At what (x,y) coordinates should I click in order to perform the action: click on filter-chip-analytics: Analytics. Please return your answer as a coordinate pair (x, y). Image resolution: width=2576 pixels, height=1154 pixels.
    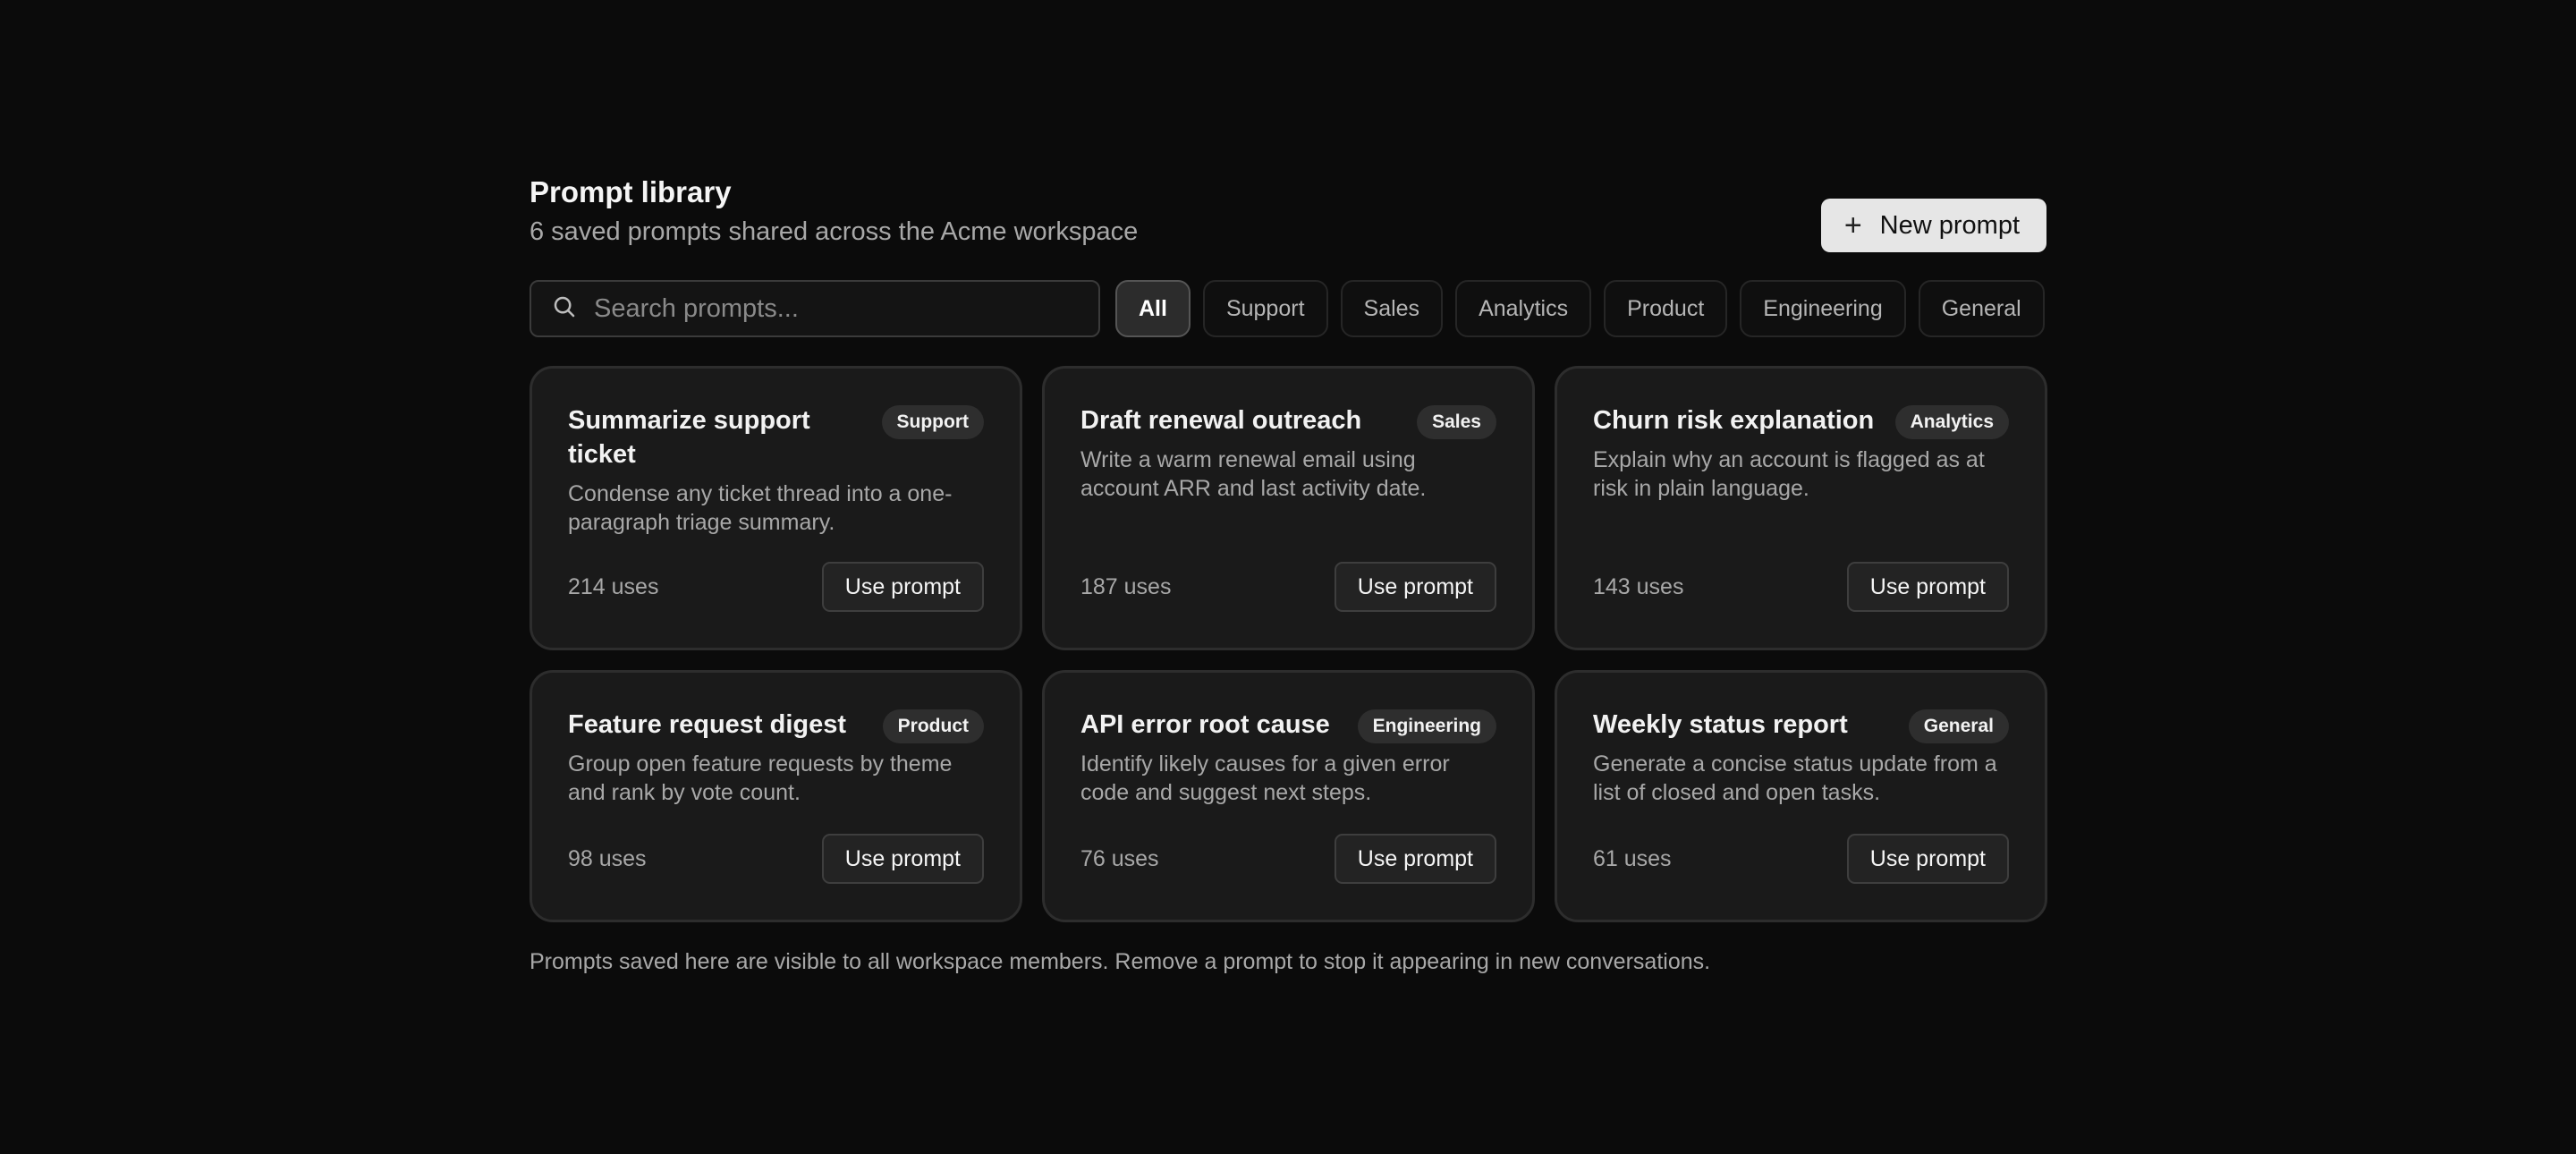
    Looking at the image, I should click on (1523, 308).